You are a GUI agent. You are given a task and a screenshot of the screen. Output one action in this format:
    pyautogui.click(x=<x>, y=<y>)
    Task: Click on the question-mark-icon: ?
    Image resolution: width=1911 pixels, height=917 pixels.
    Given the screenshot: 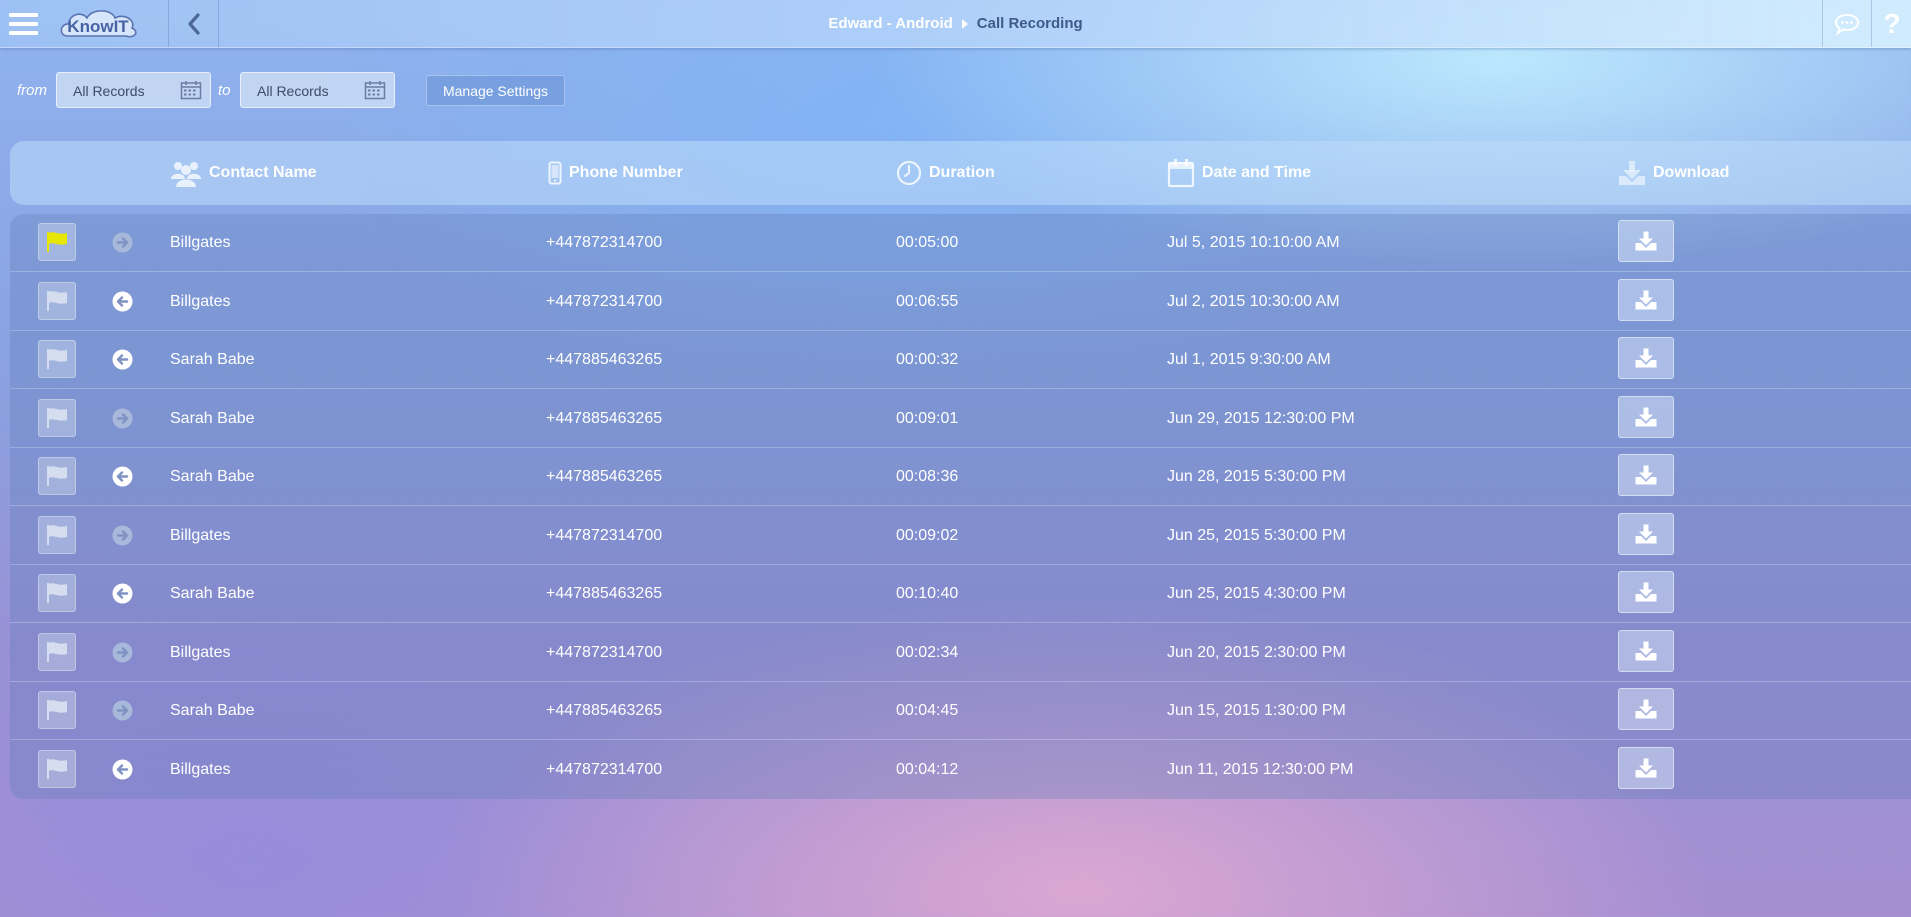 What is the action you would take?
    pyautogui.click(x=1892, y=23)
    